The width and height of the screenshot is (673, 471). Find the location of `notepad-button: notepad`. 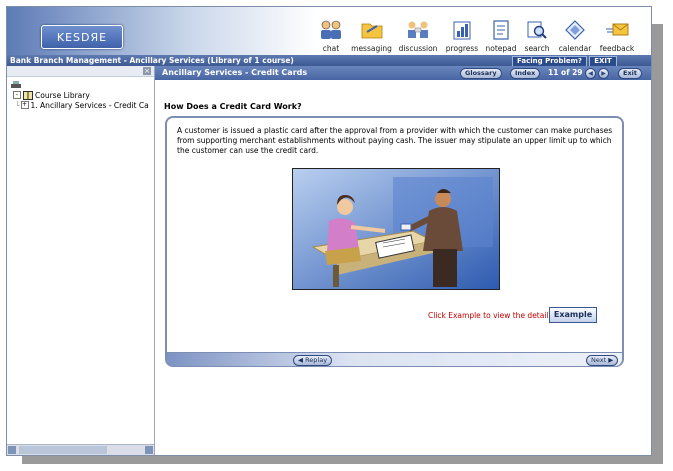

notepad-button: notepad is located at coordinates (501, 32).